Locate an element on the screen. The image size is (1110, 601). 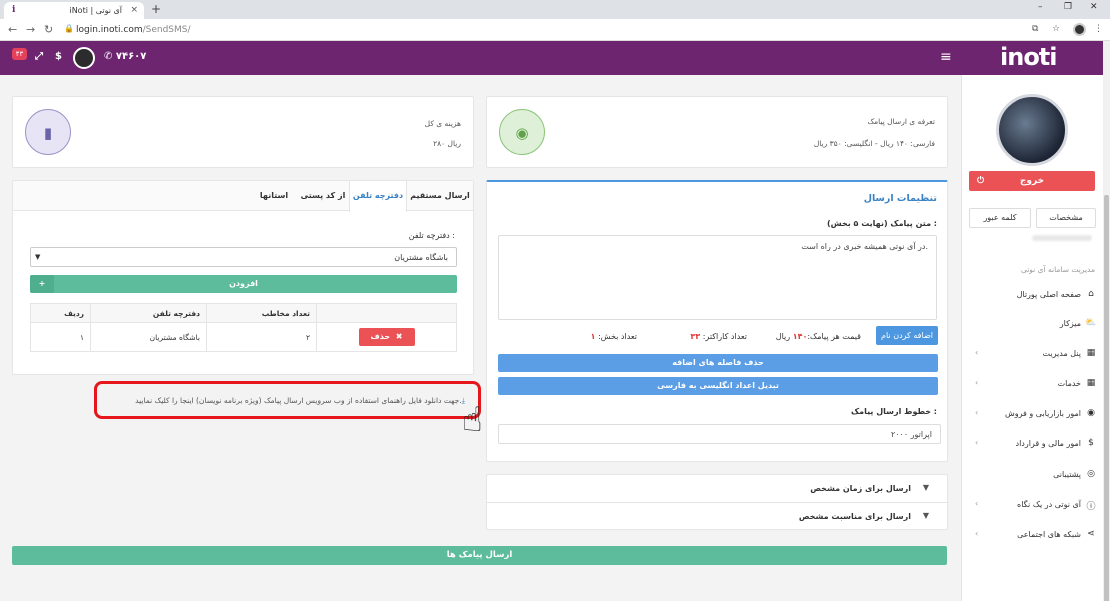
pointer-hand-icon: ☝ is located at coordinates (472, 420).